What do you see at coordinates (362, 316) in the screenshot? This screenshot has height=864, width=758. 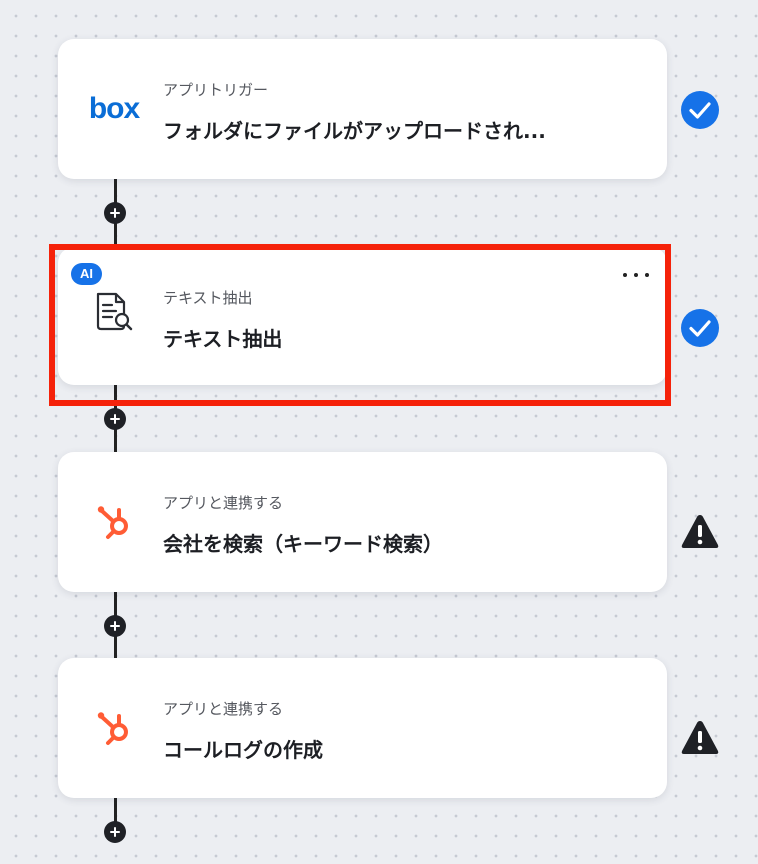 I see `flow-step-card-text-extraction: AI テキスト抽出 テキスト抽出` at bounding box center [362, 316].